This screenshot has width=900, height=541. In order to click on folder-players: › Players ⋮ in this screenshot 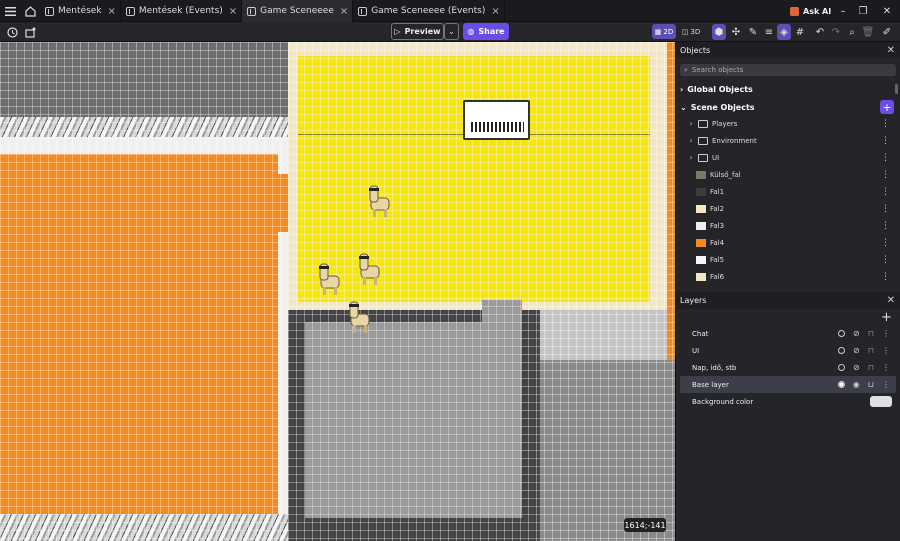, I will do `click(785, 123)`.